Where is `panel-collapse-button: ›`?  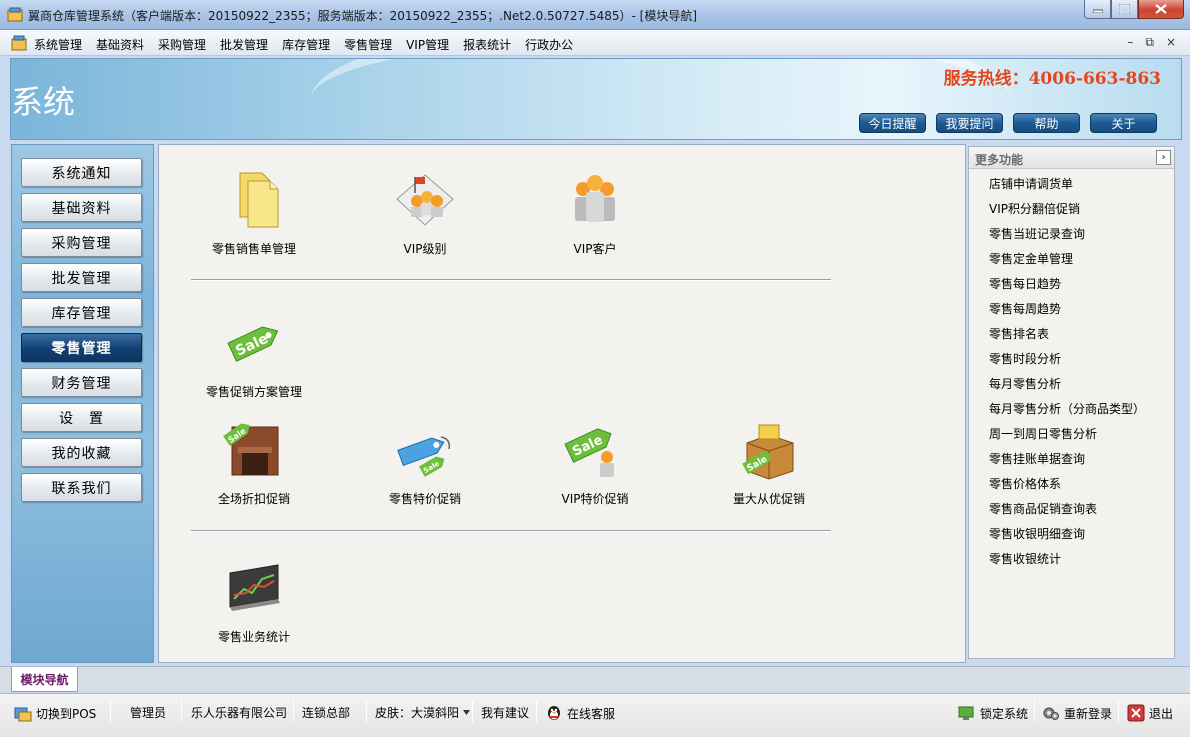
panel-collapse-button: › is located at coordinates (1163, 157).